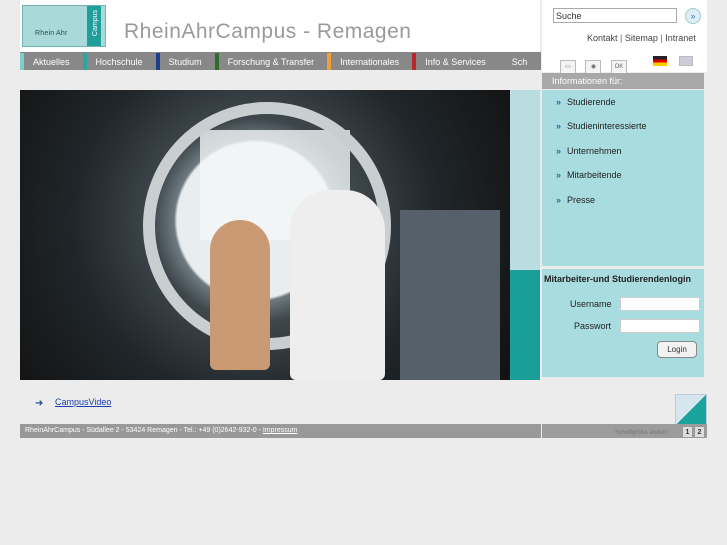  Describe the element at coordinates (660, 304) in the screenshot. I see `username-field` at that location.